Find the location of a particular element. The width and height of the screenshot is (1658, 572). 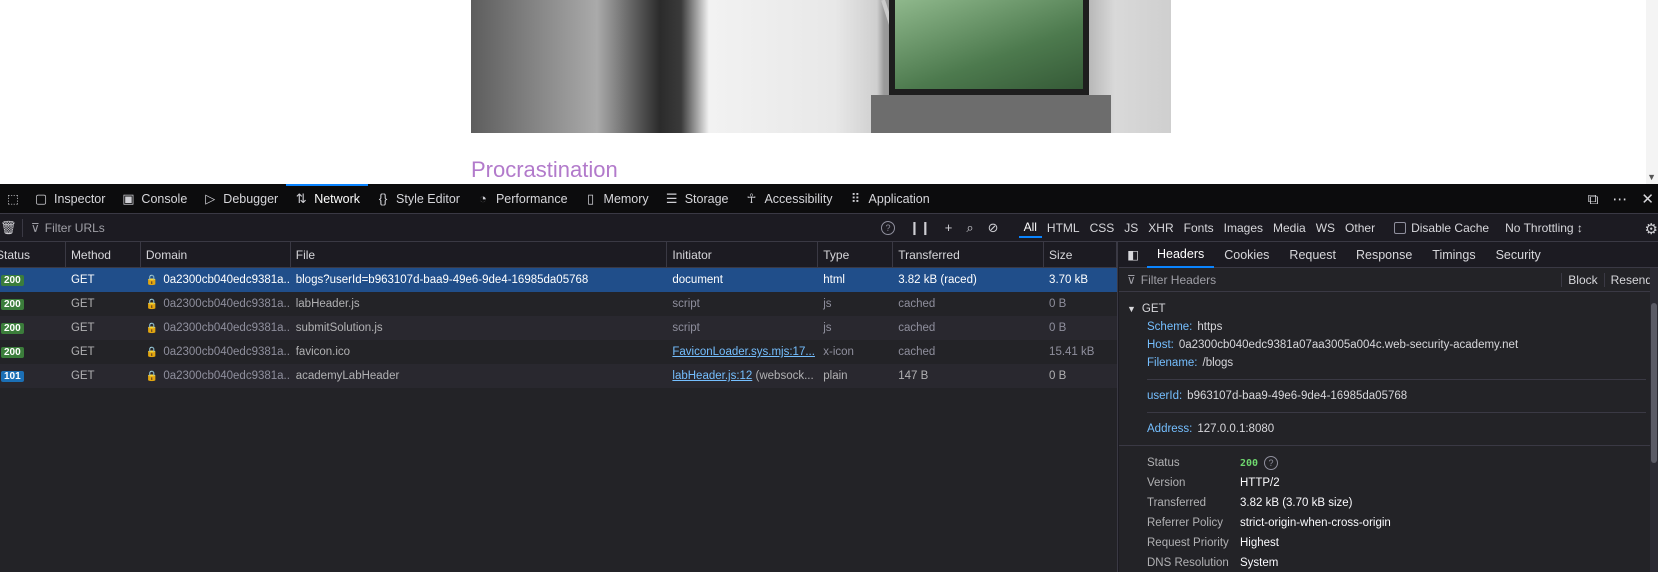

article-title-link: Procrastination is located at coordinates (544, 170).